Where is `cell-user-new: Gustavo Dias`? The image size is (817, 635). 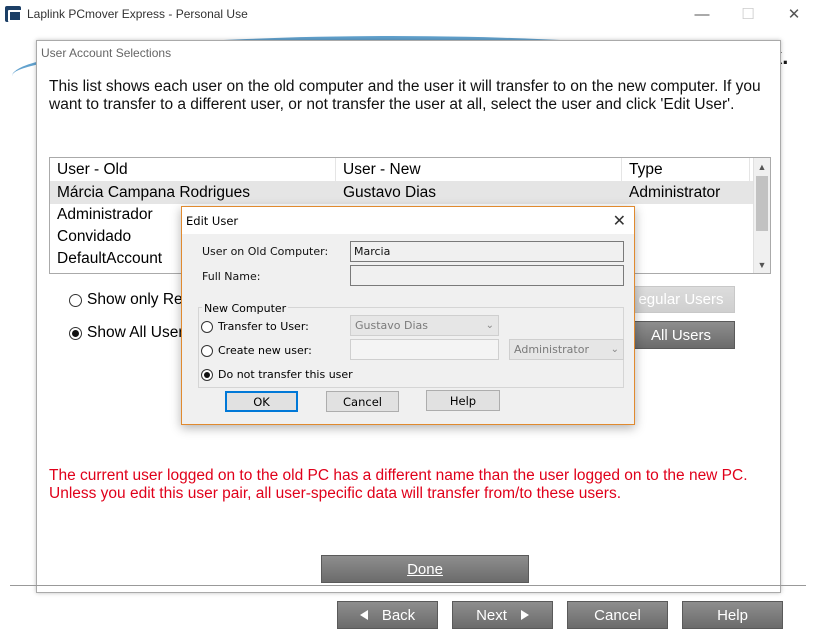
cell-user-new: Gustavo Dias is located at coordinates (390, 192).